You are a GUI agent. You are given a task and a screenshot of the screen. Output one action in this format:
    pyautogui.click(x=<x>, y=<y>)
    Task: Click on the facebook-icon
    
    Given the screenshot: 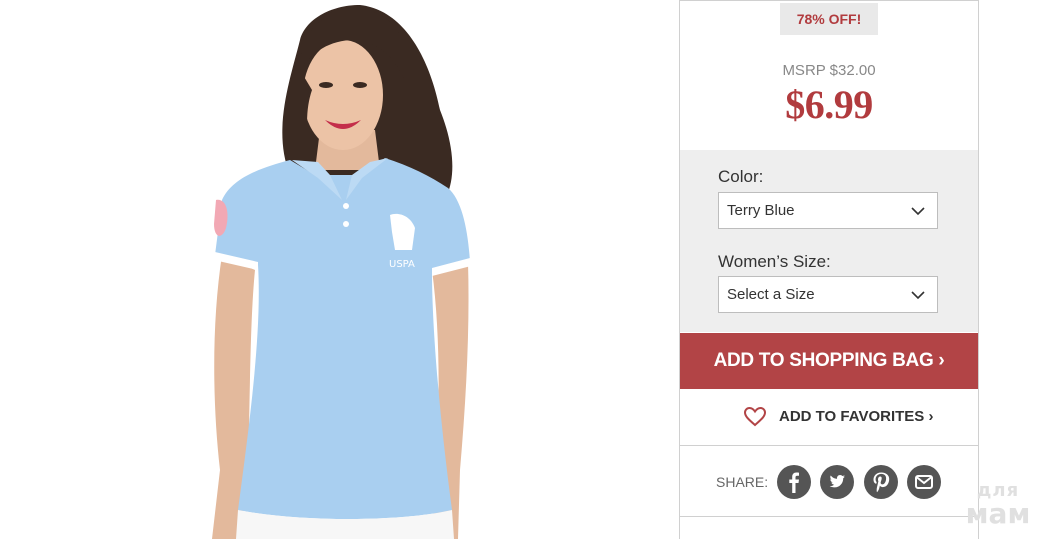 What is the action you would take?
    pyautogui.click(x=794, y=482)
    